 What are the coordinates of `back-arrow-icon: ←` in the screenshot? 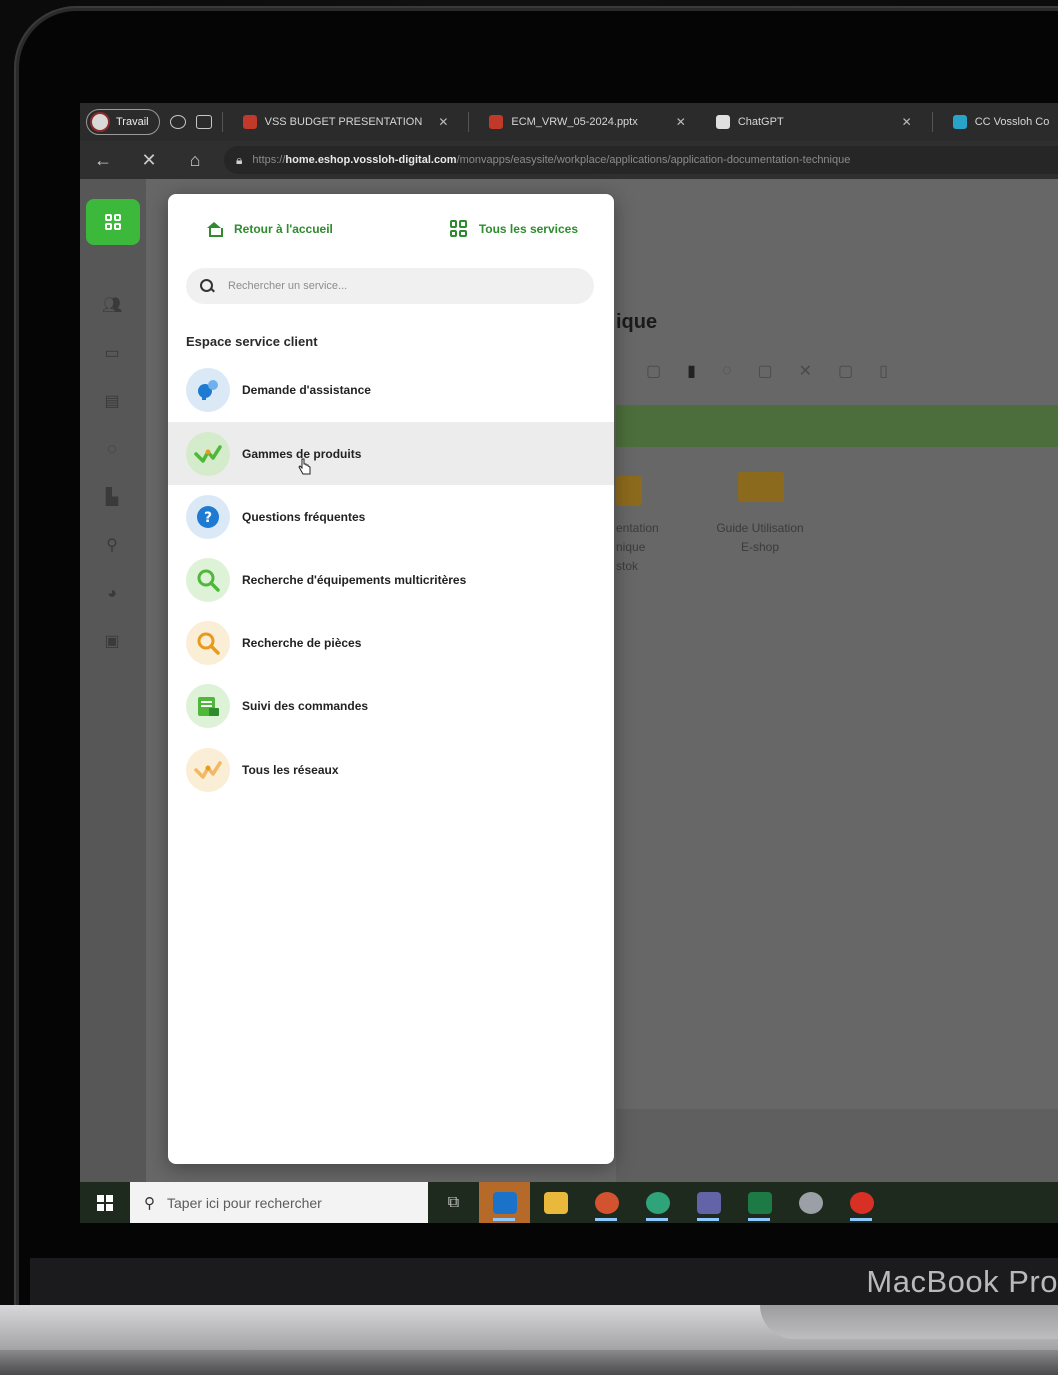 It's located at (103, 160).